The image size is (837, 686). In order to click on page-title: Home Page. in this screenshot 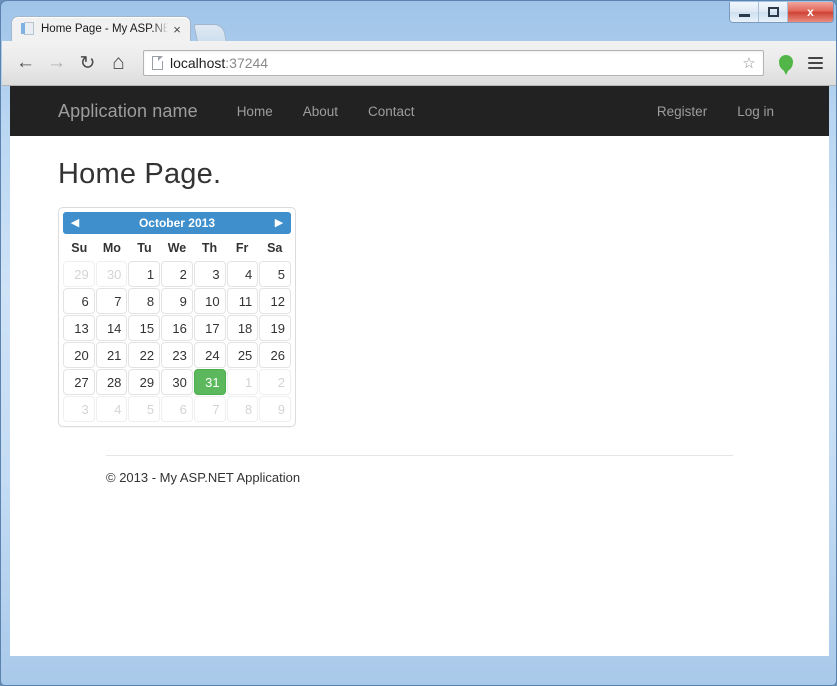, I will do `click(140, 174)`.